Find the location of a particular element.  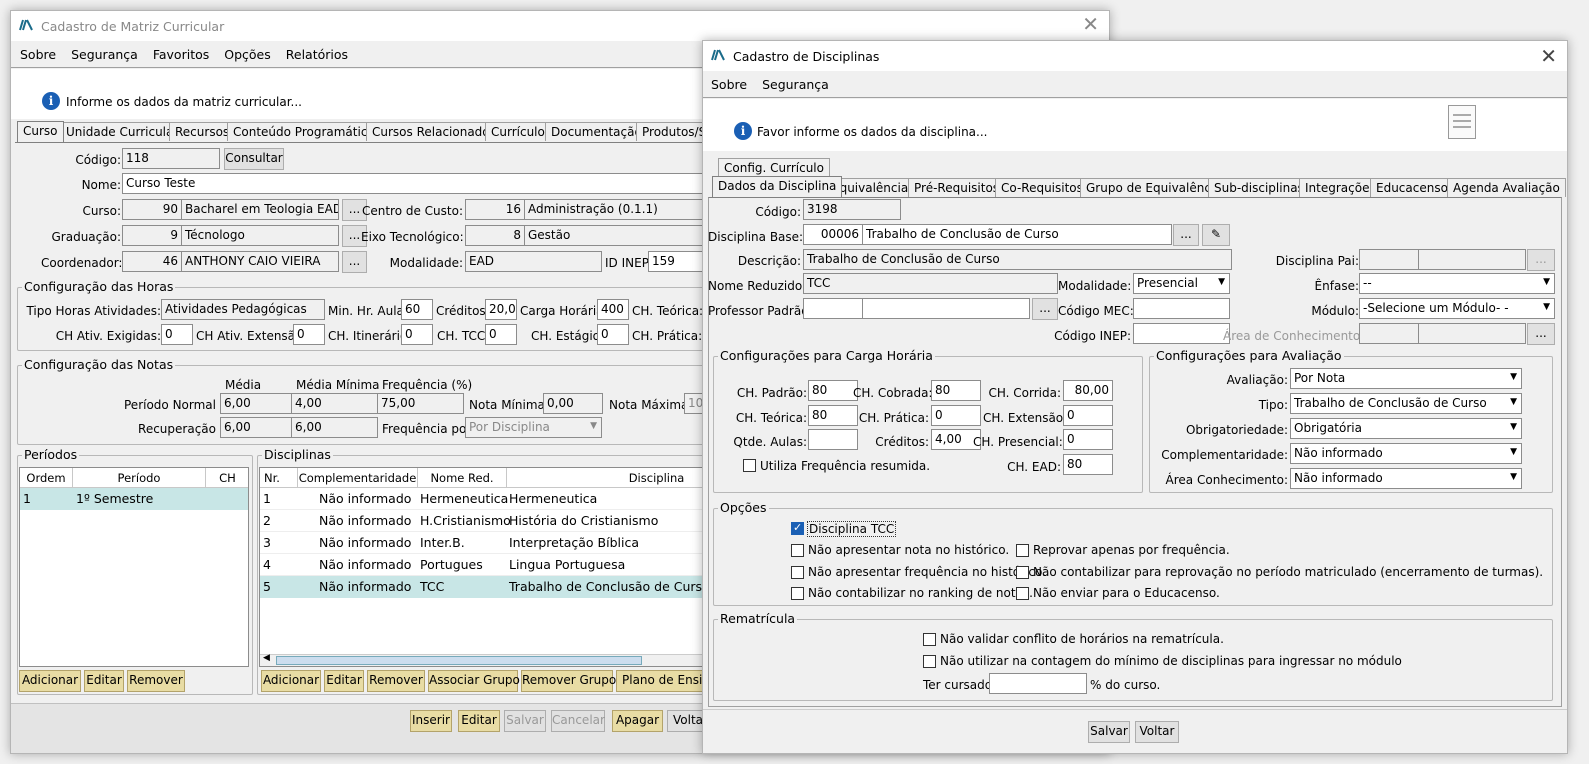

menu-relatorios: Relatórios is located at coordinates (316, 52).